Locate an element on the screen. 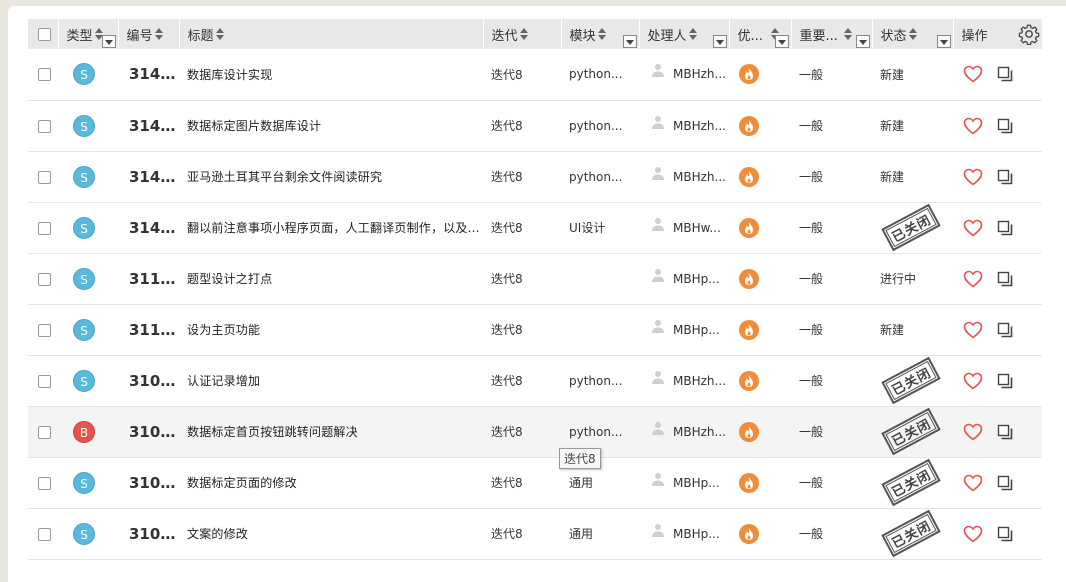  user-icon is located at coordinates (658, 530).